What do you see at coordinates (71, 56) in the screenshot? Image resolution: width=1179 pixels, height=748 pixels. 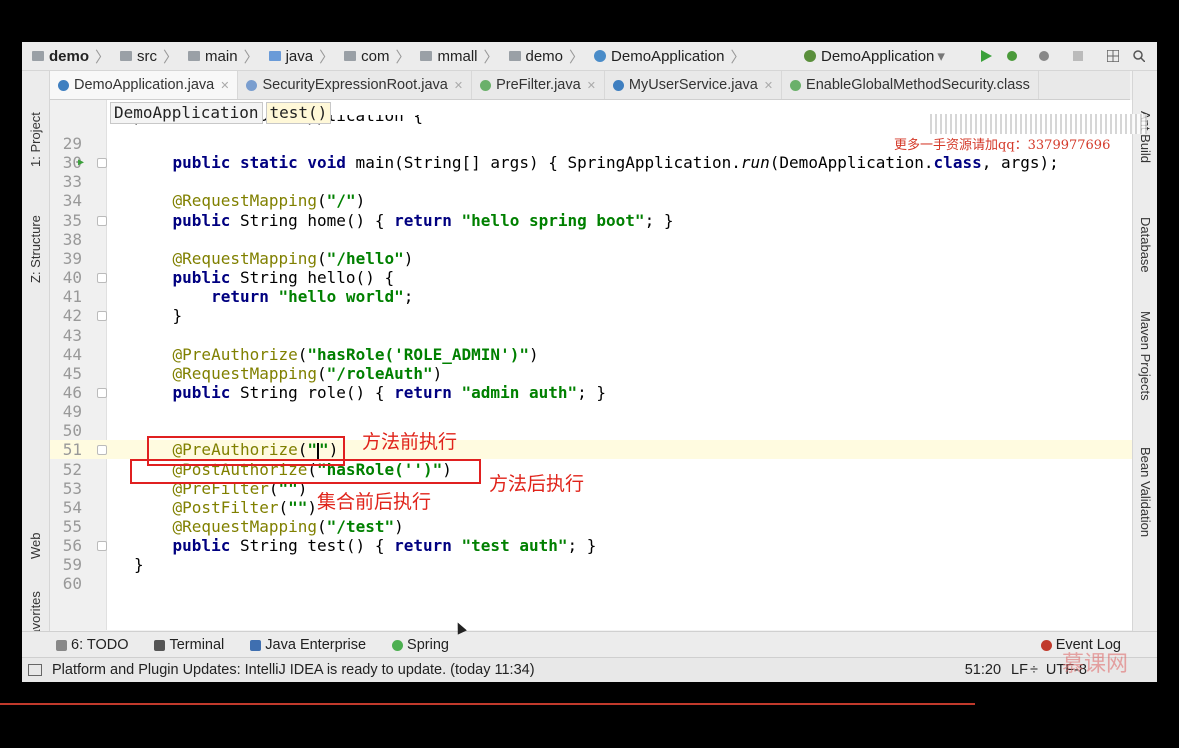 I see `nav-crumb-demo: demo 〉` at bounding box center [71, 56].